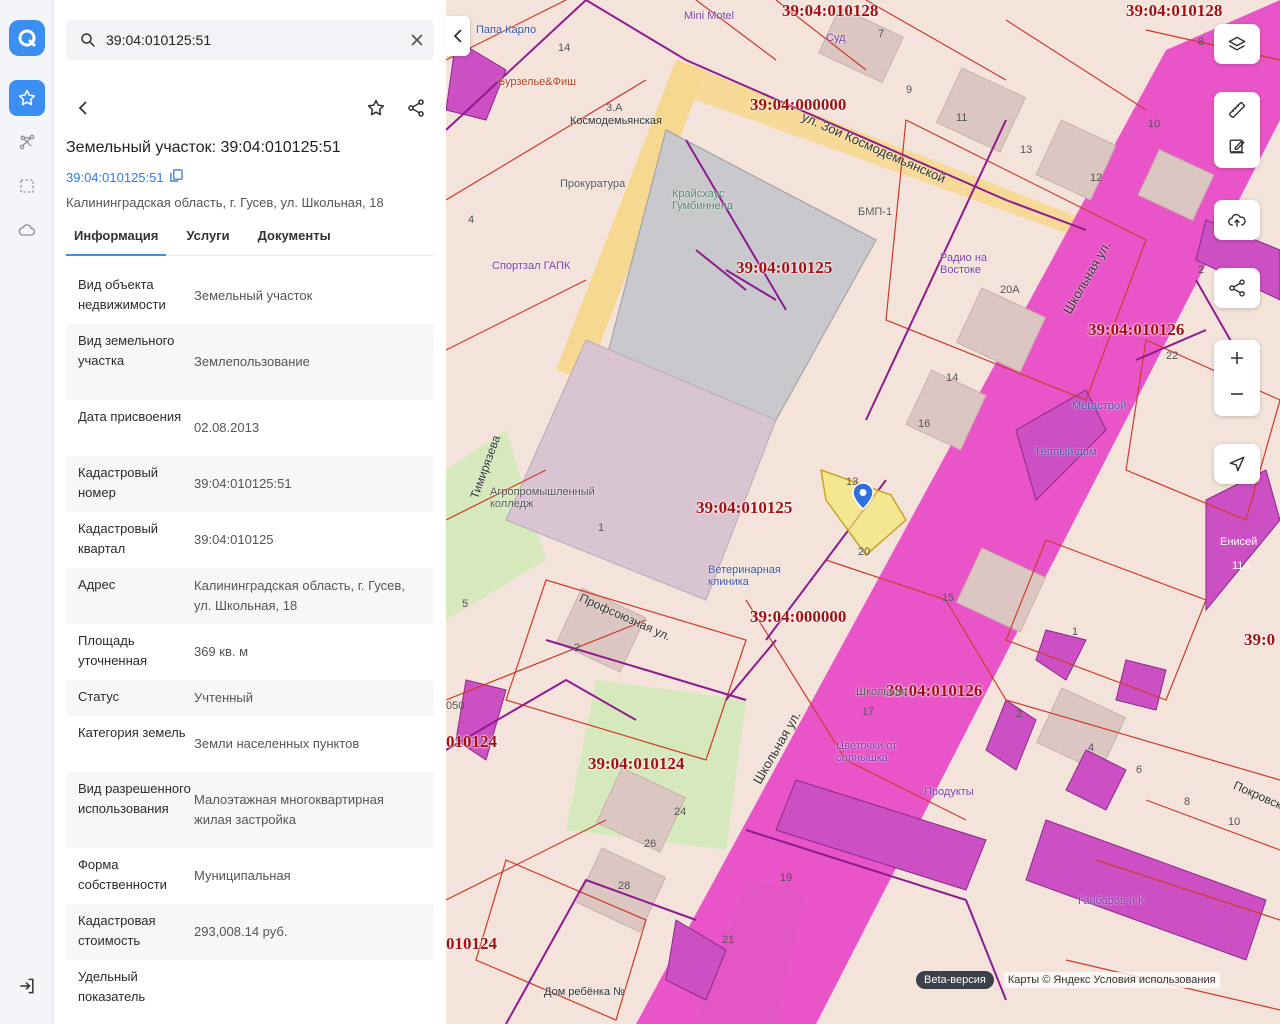  I want to click on house-number: 21, so click(728, 940).